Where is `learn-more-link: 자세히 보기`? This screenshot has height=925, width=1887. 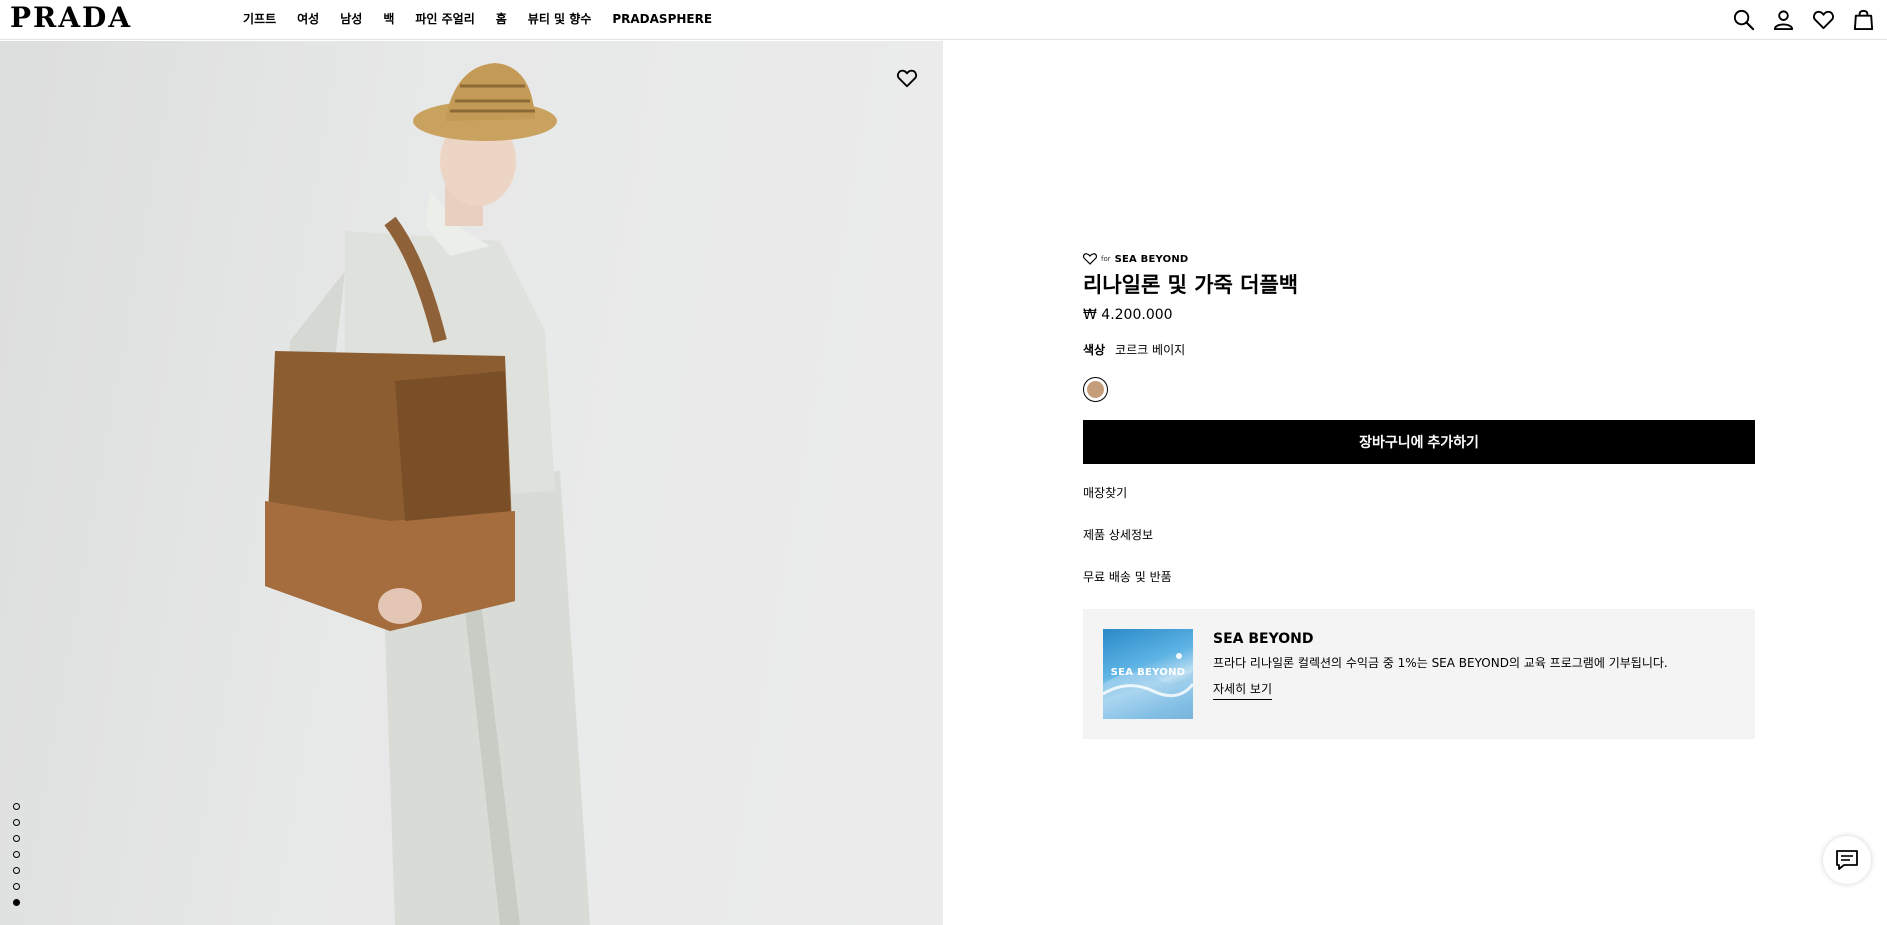 learn-more-link: 자세히 보기 is located at coordinates (1243, 691).